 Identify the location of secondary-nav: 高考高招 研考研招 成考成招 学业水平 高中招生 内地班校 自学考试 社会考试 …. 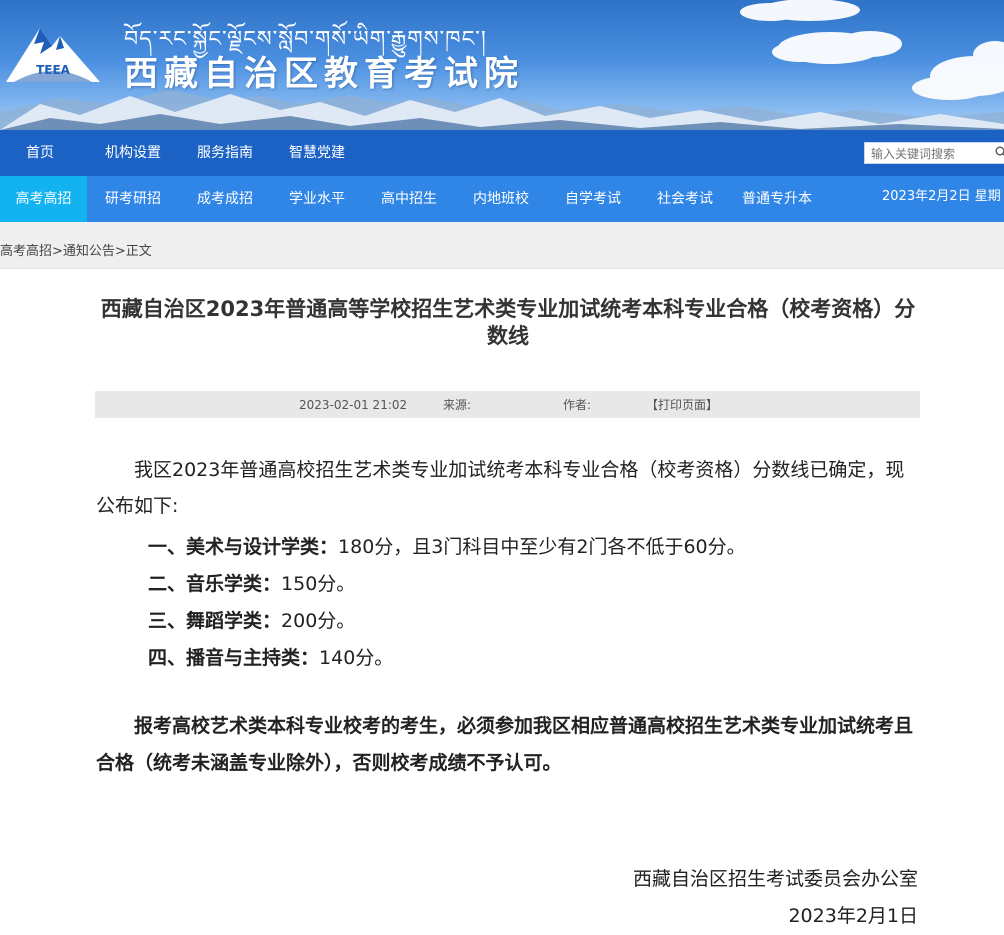
(502, 199).